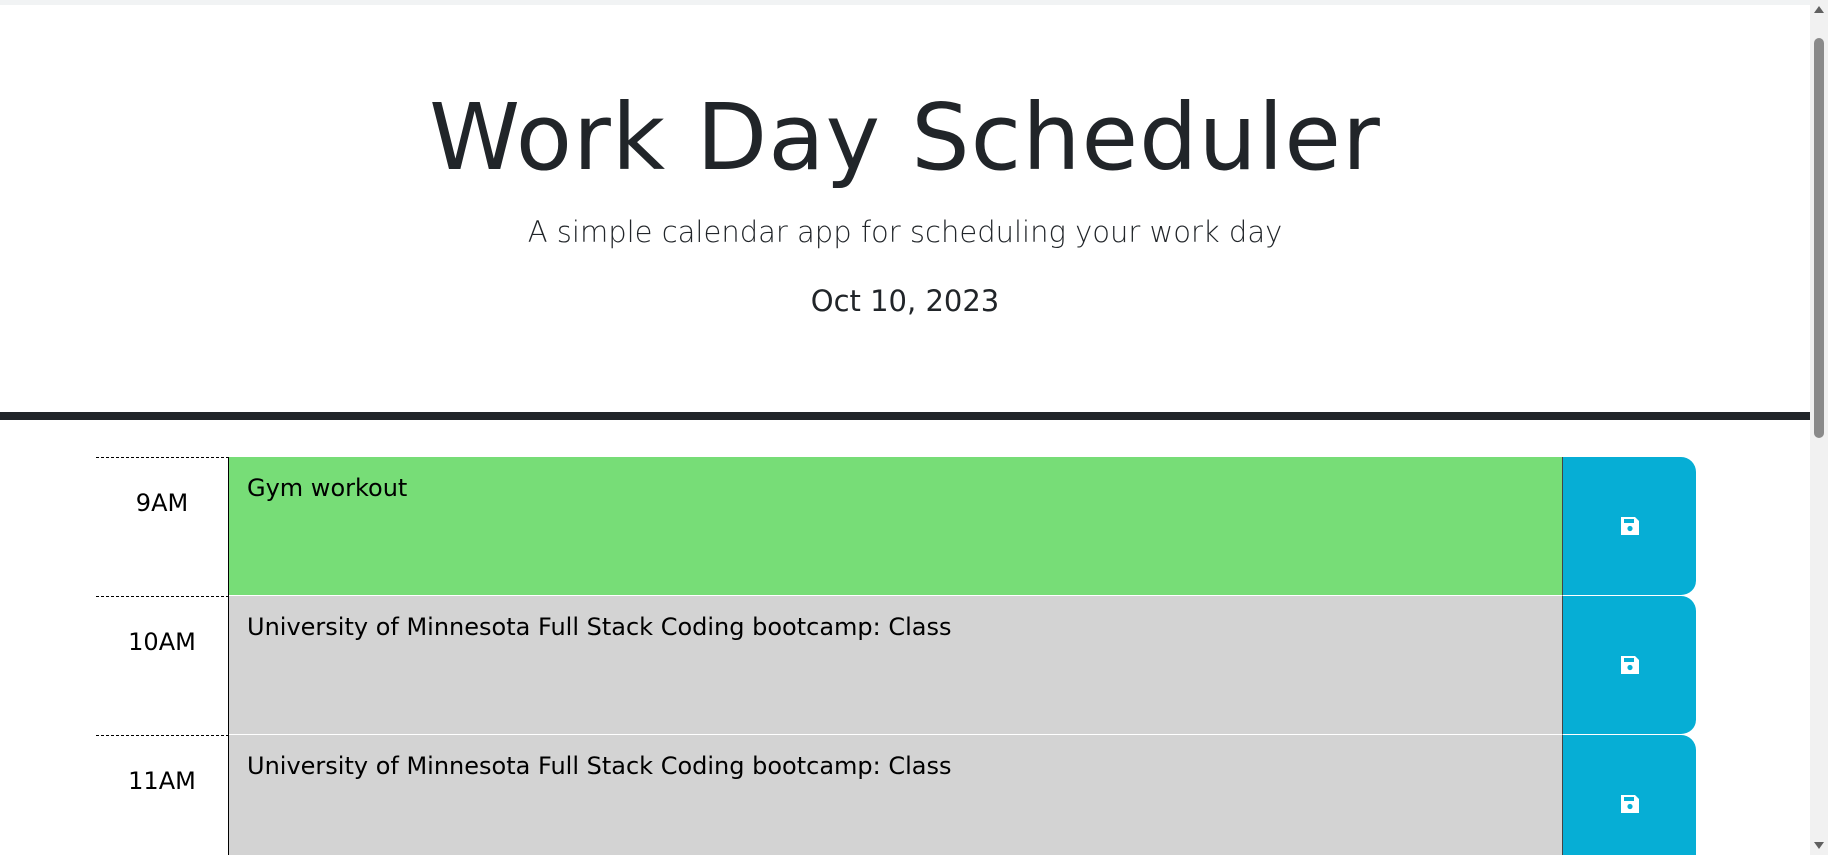  I want to click on scrollbar-thumb, so click(1819, 238).